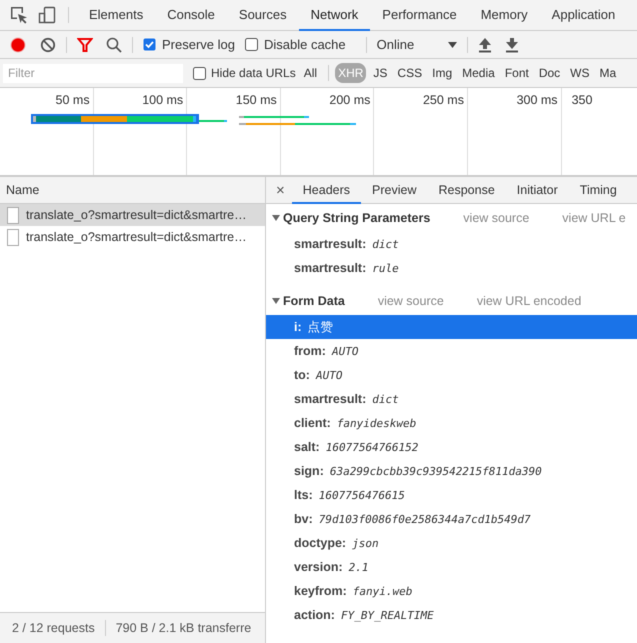  What do you see at coordinates (451, 591) in the screenshot?
I see `parameter-row: keyfrom: fanyi.web` at bounding box center [451, 591].